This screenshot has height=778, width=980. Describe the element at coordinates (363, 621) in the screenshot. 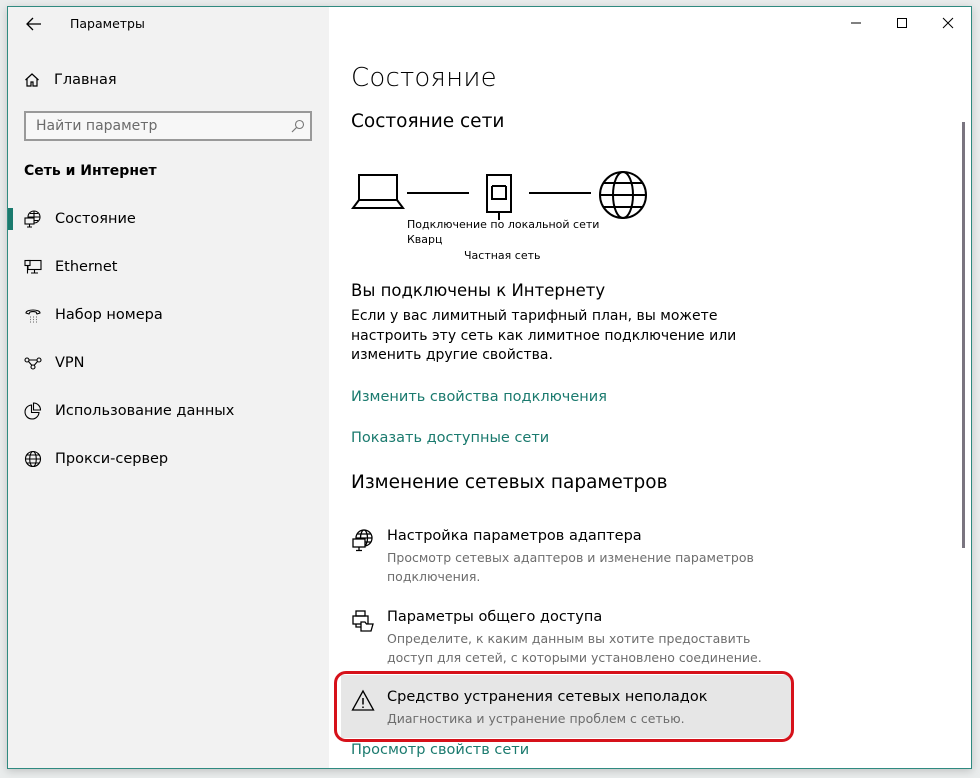

I see `sharing-icon` at that location.